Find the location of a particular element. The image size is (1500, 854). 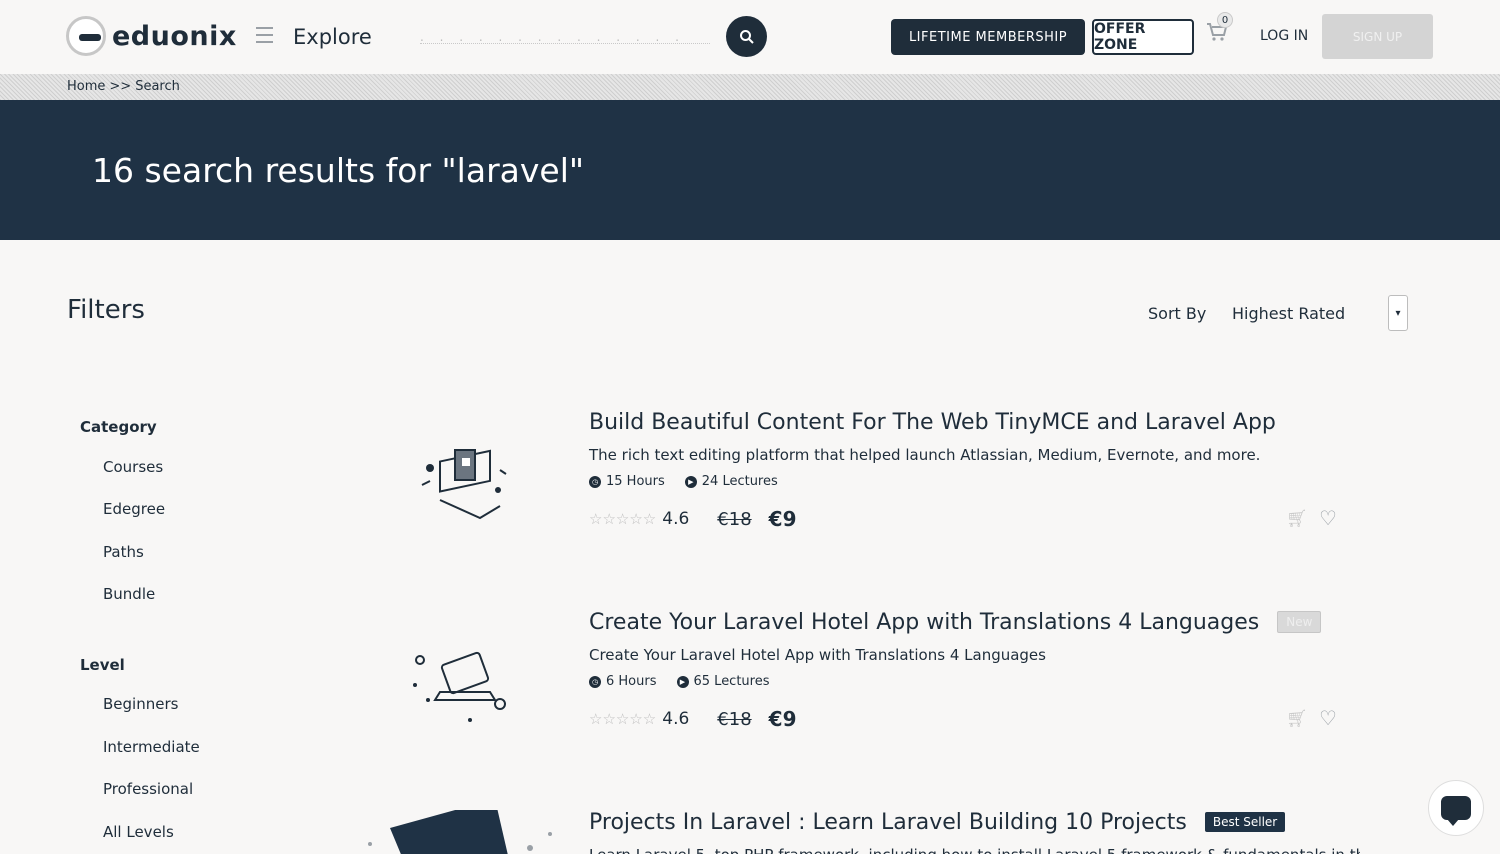

new-badge: New is located at coordinates (1299, 622).